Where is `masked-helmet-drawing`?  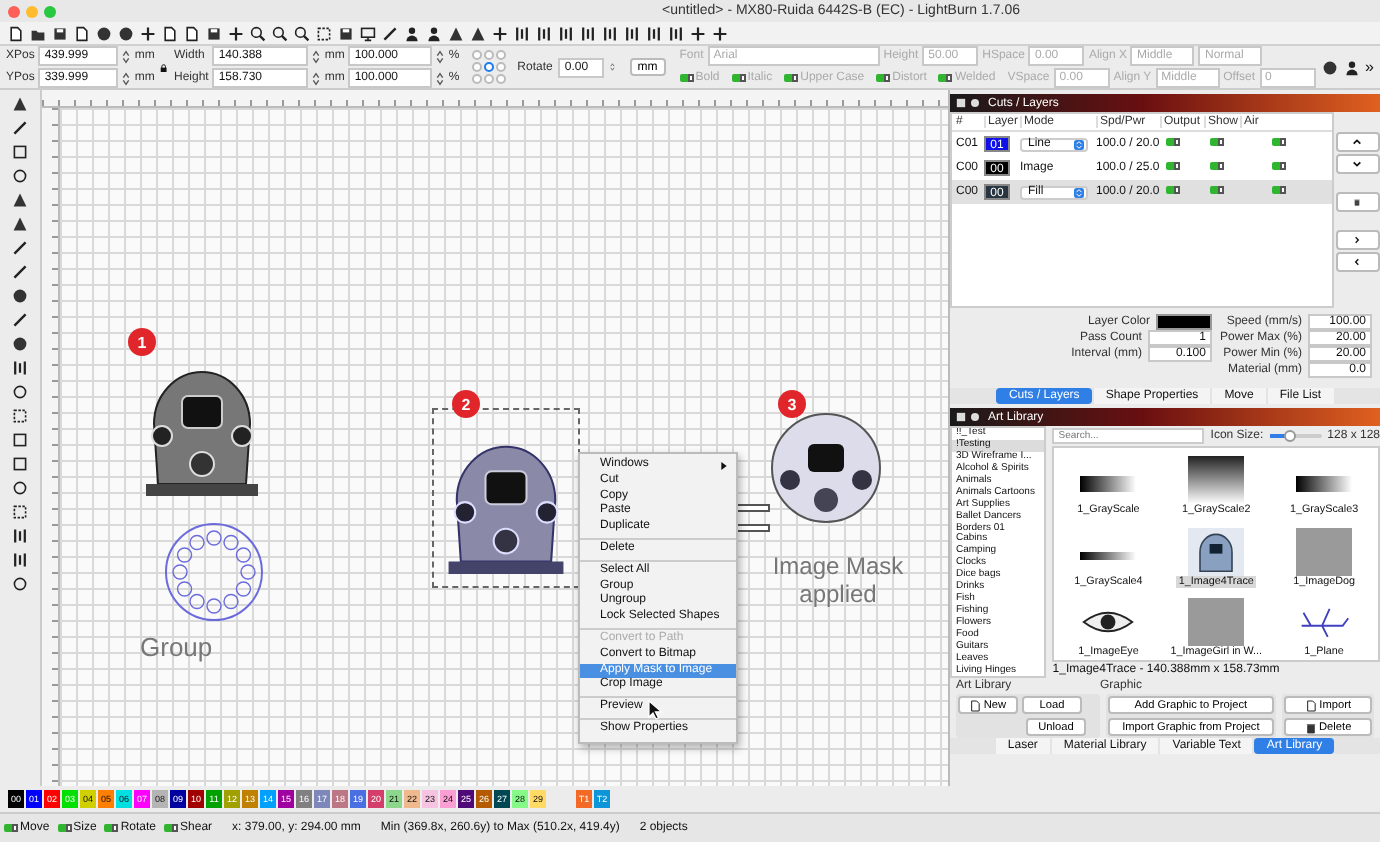
masked-helmet-drawing is located at coordinates (826, 468).